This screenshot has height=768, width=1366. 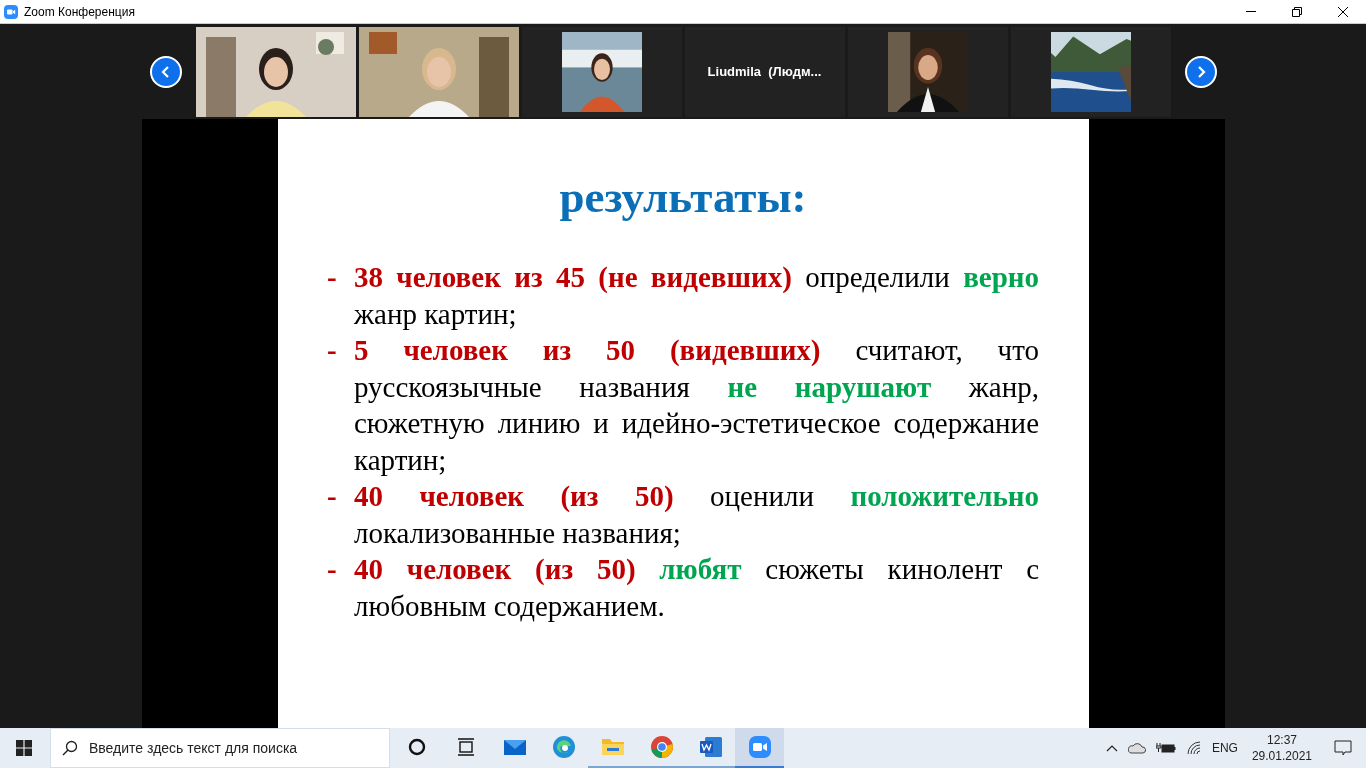 I want to click on cloud-icon, so click(x=1136, y=748).